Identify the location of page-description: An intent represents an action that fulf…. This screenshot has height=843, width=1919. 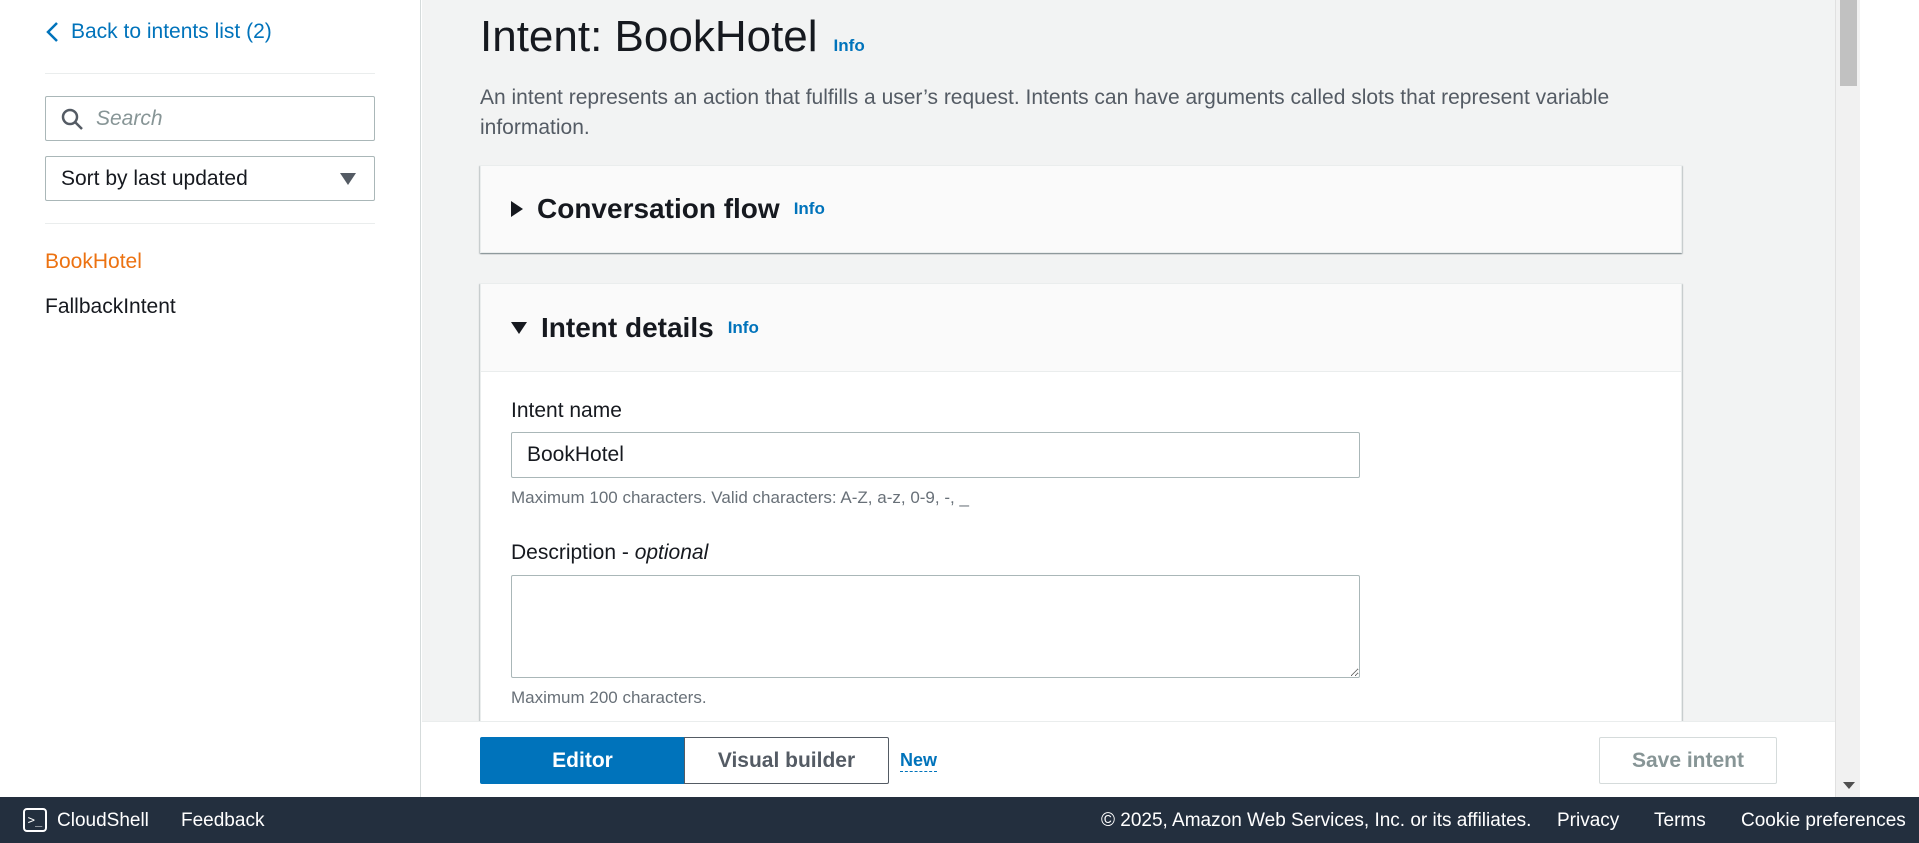
(1045, 112).